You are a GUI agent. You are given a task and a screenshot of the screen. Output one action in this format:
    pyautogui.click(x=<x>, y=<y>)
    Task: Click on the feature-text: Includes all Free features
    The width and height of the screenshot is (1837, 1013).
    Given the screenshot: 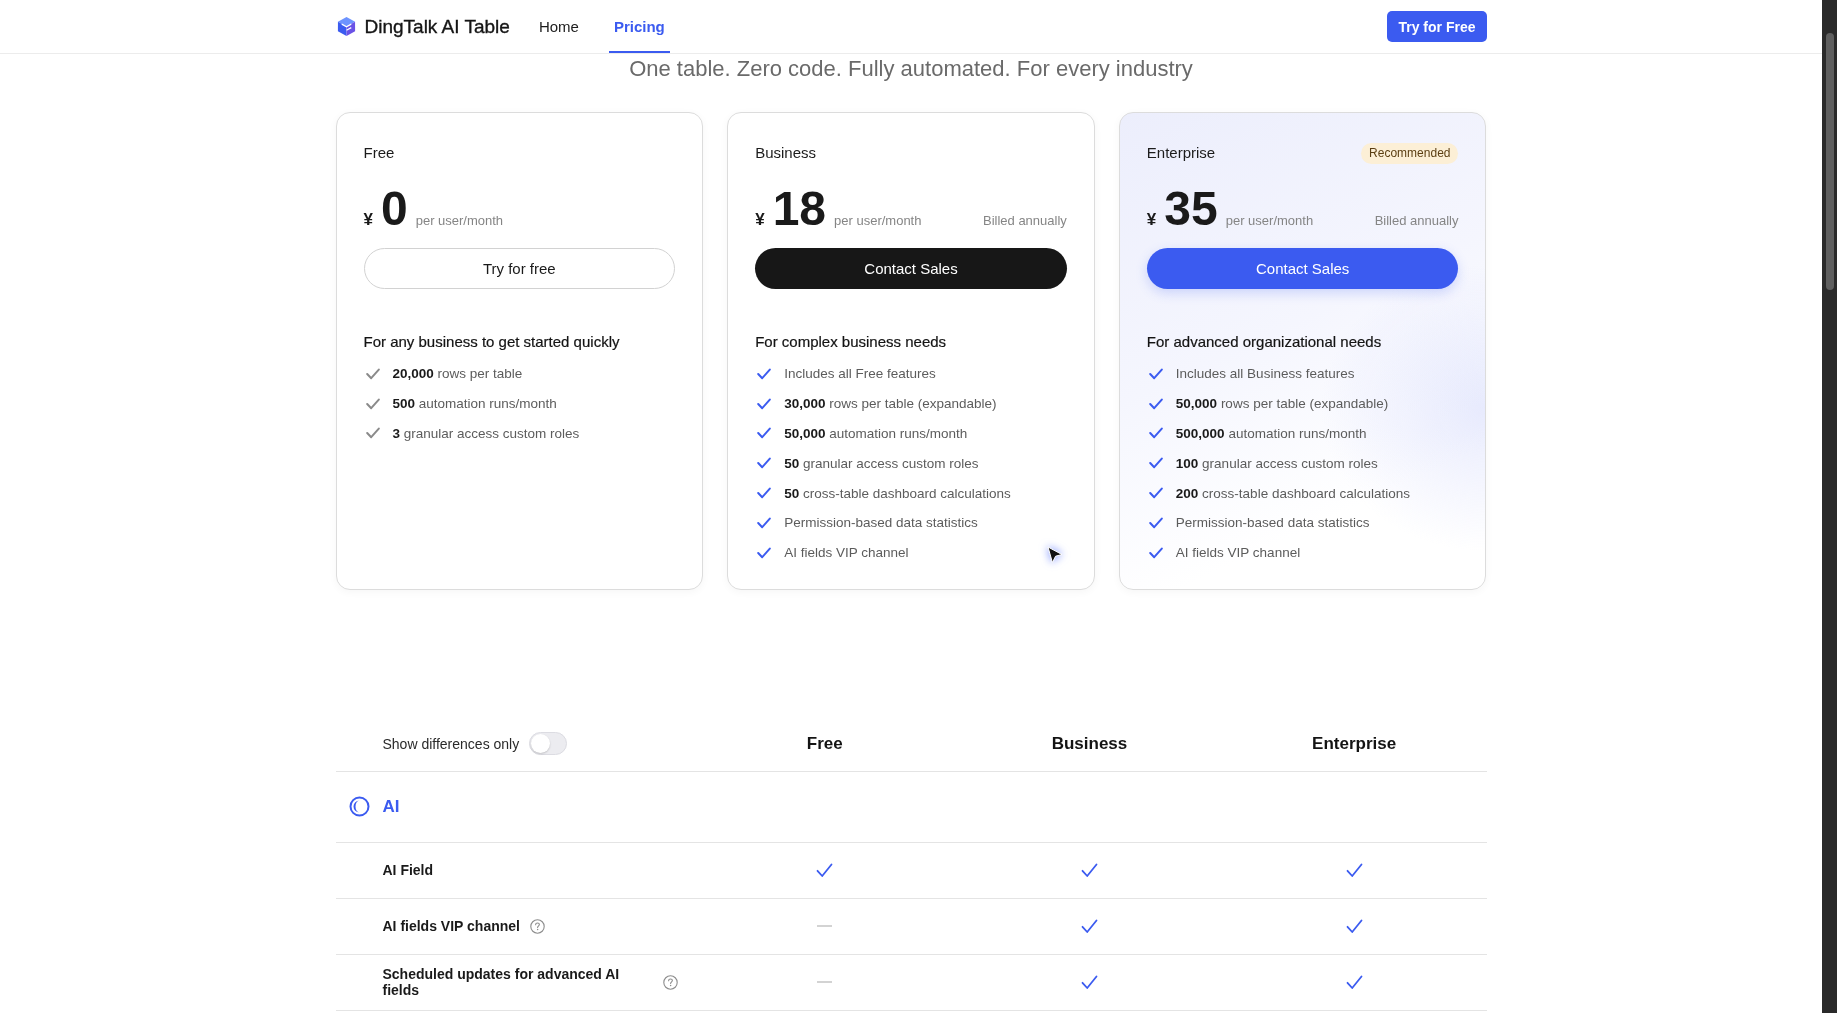 What is the action you would take?
    pyautogui.click(x=860, y=374)
    